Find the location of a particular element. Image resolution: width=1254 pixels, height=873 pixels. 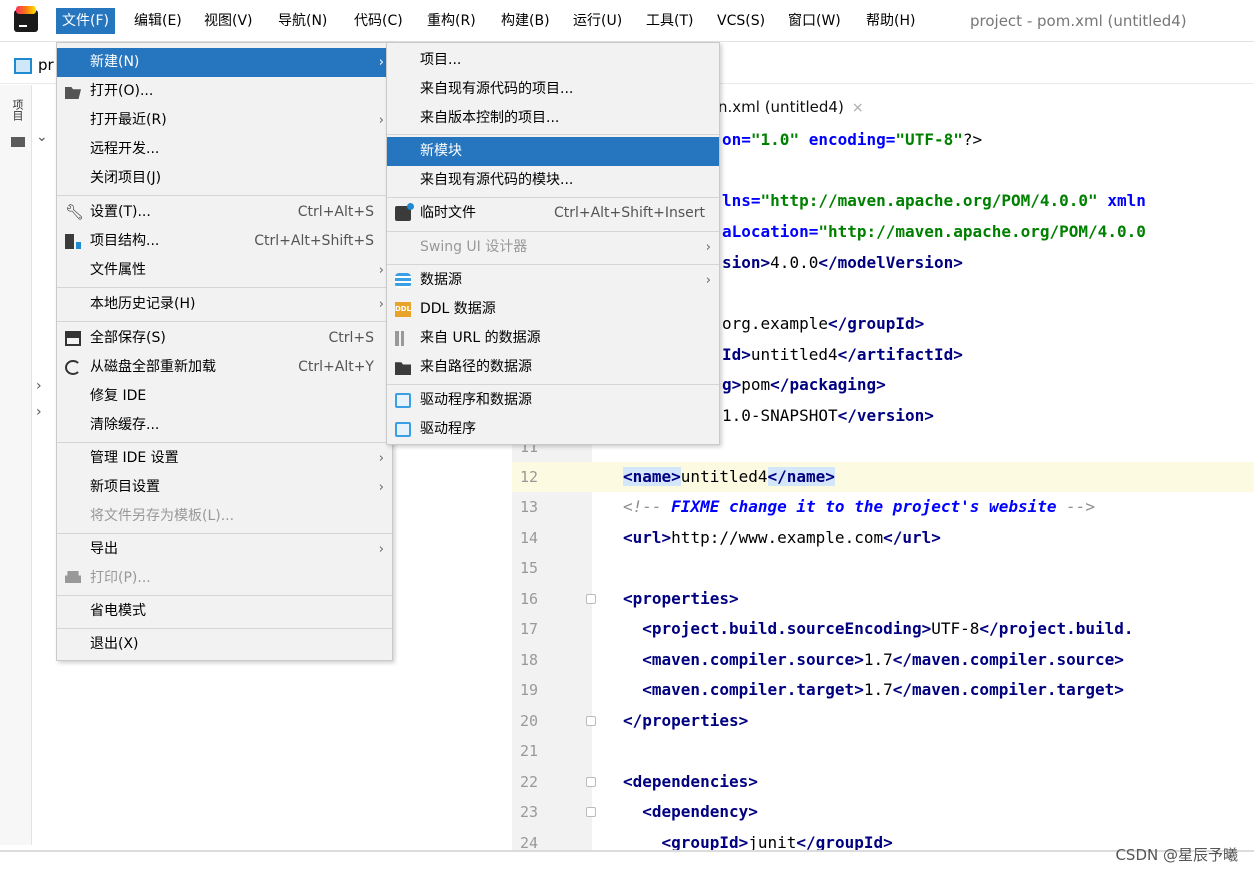

menu-item-save-all: 全部保存(S) Ctrl+S is located at coordinates (224, 338).